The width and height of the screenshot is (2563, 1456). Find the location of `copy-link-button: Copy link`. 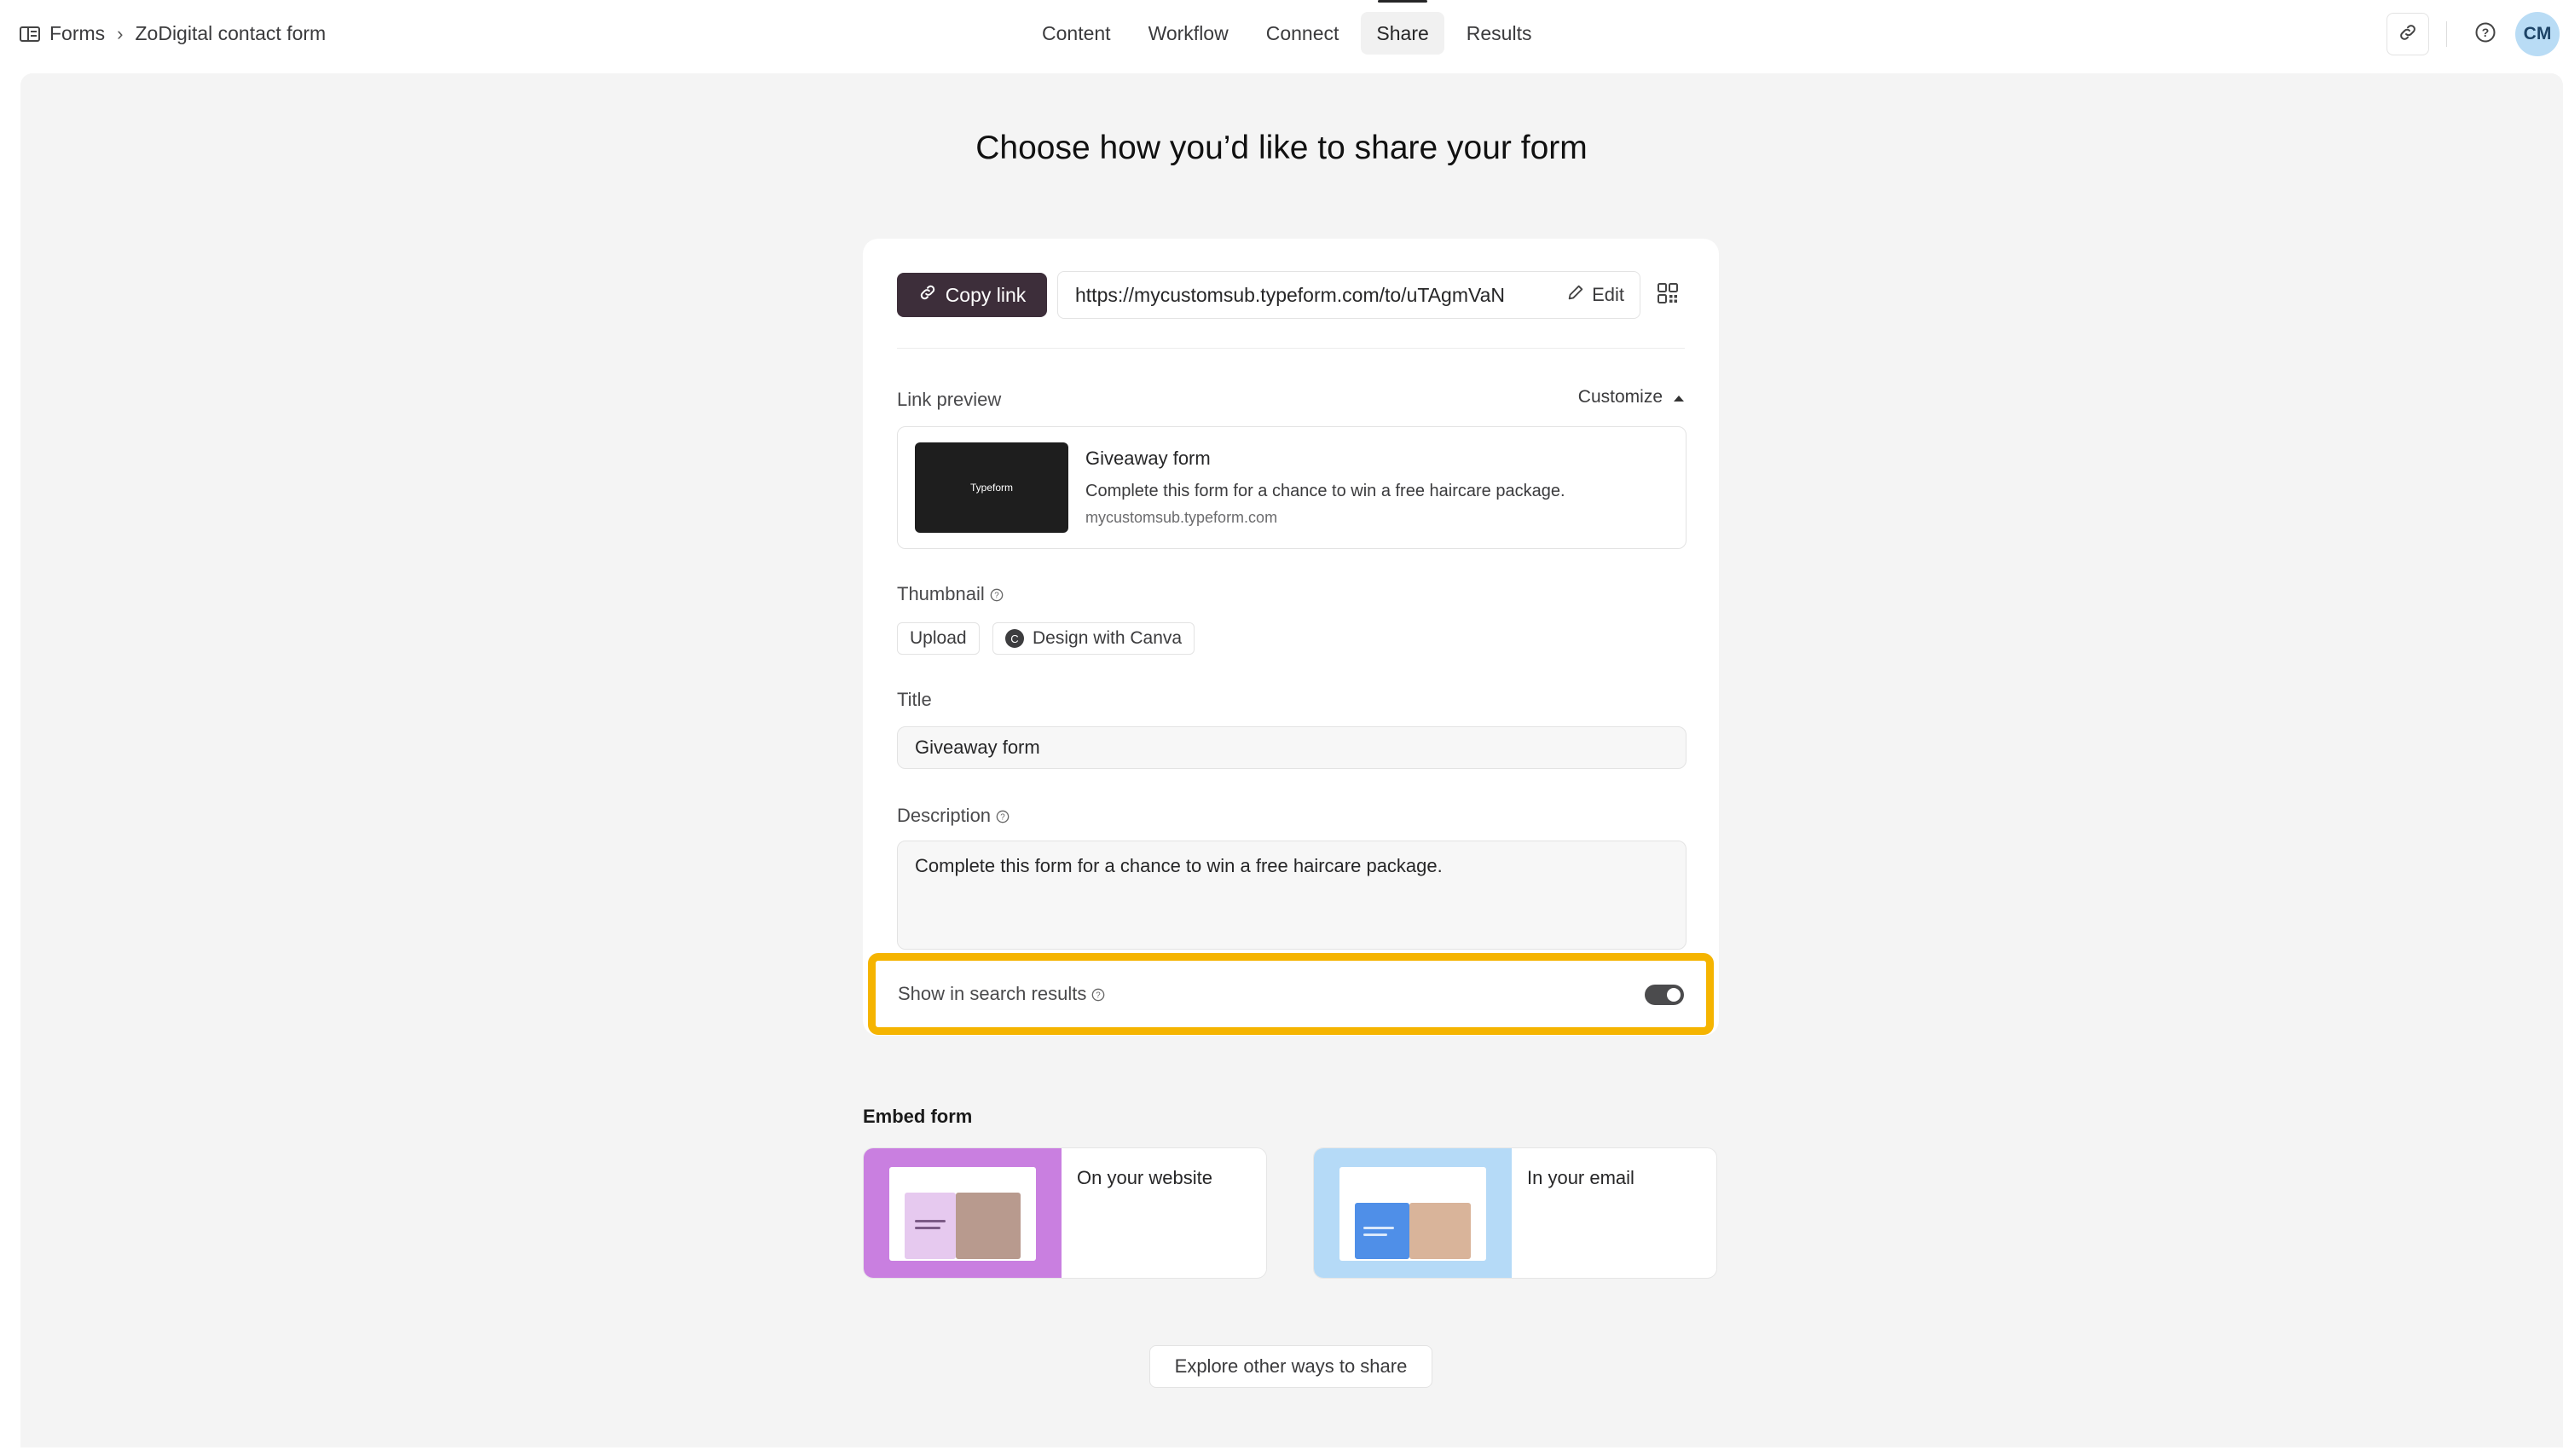

copy-link-button: Copy link is located at coordinates (972, 295).